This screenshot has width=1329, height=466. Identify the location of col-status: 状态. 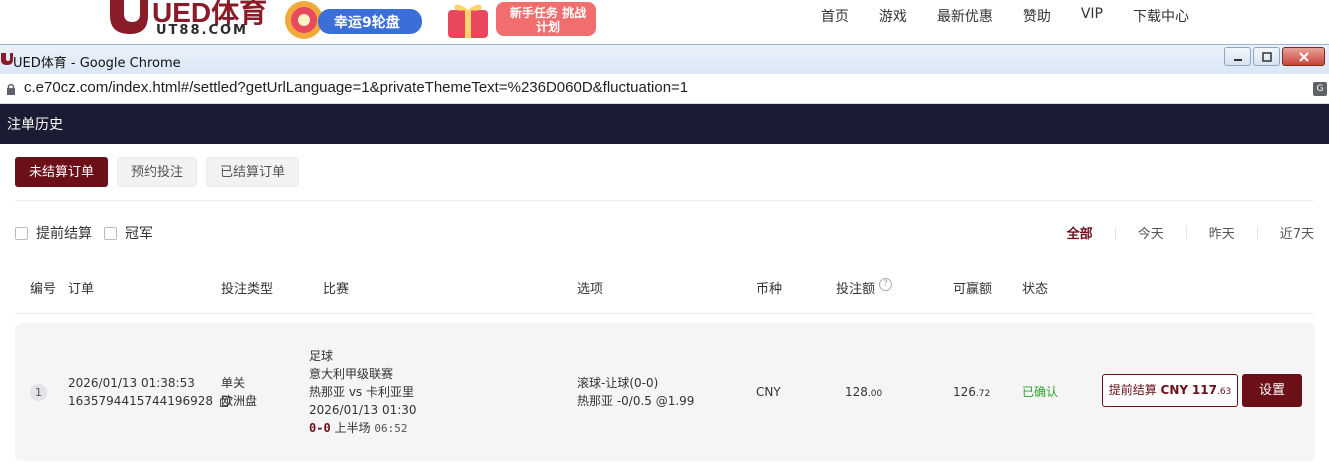
(1035, 289).